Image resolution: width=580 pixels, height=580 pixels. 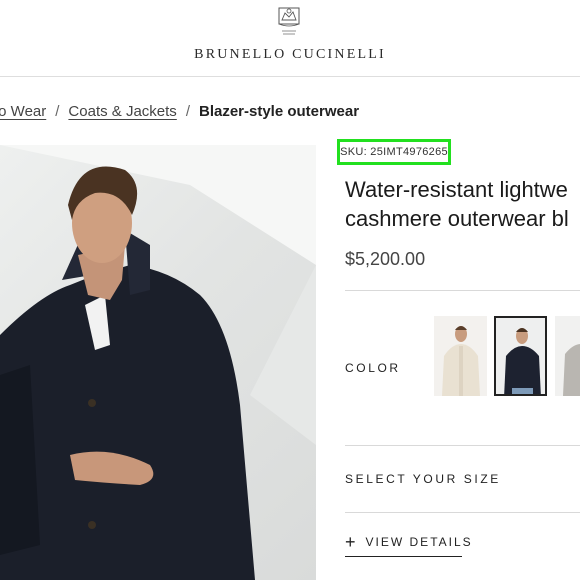 What do you see at coordinates (385, 259) in the screenshot?
I see `product-price: $5,200.00` at bounding box center [385, 259].